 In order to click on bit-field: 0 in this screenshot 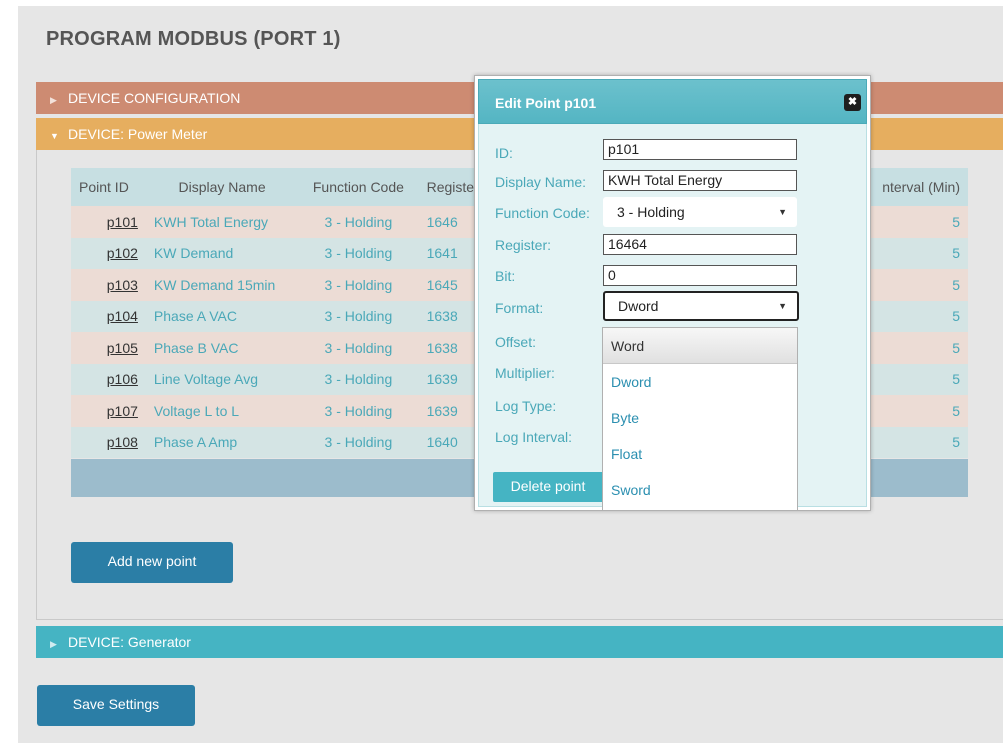, I will do `click(700, 275)`.